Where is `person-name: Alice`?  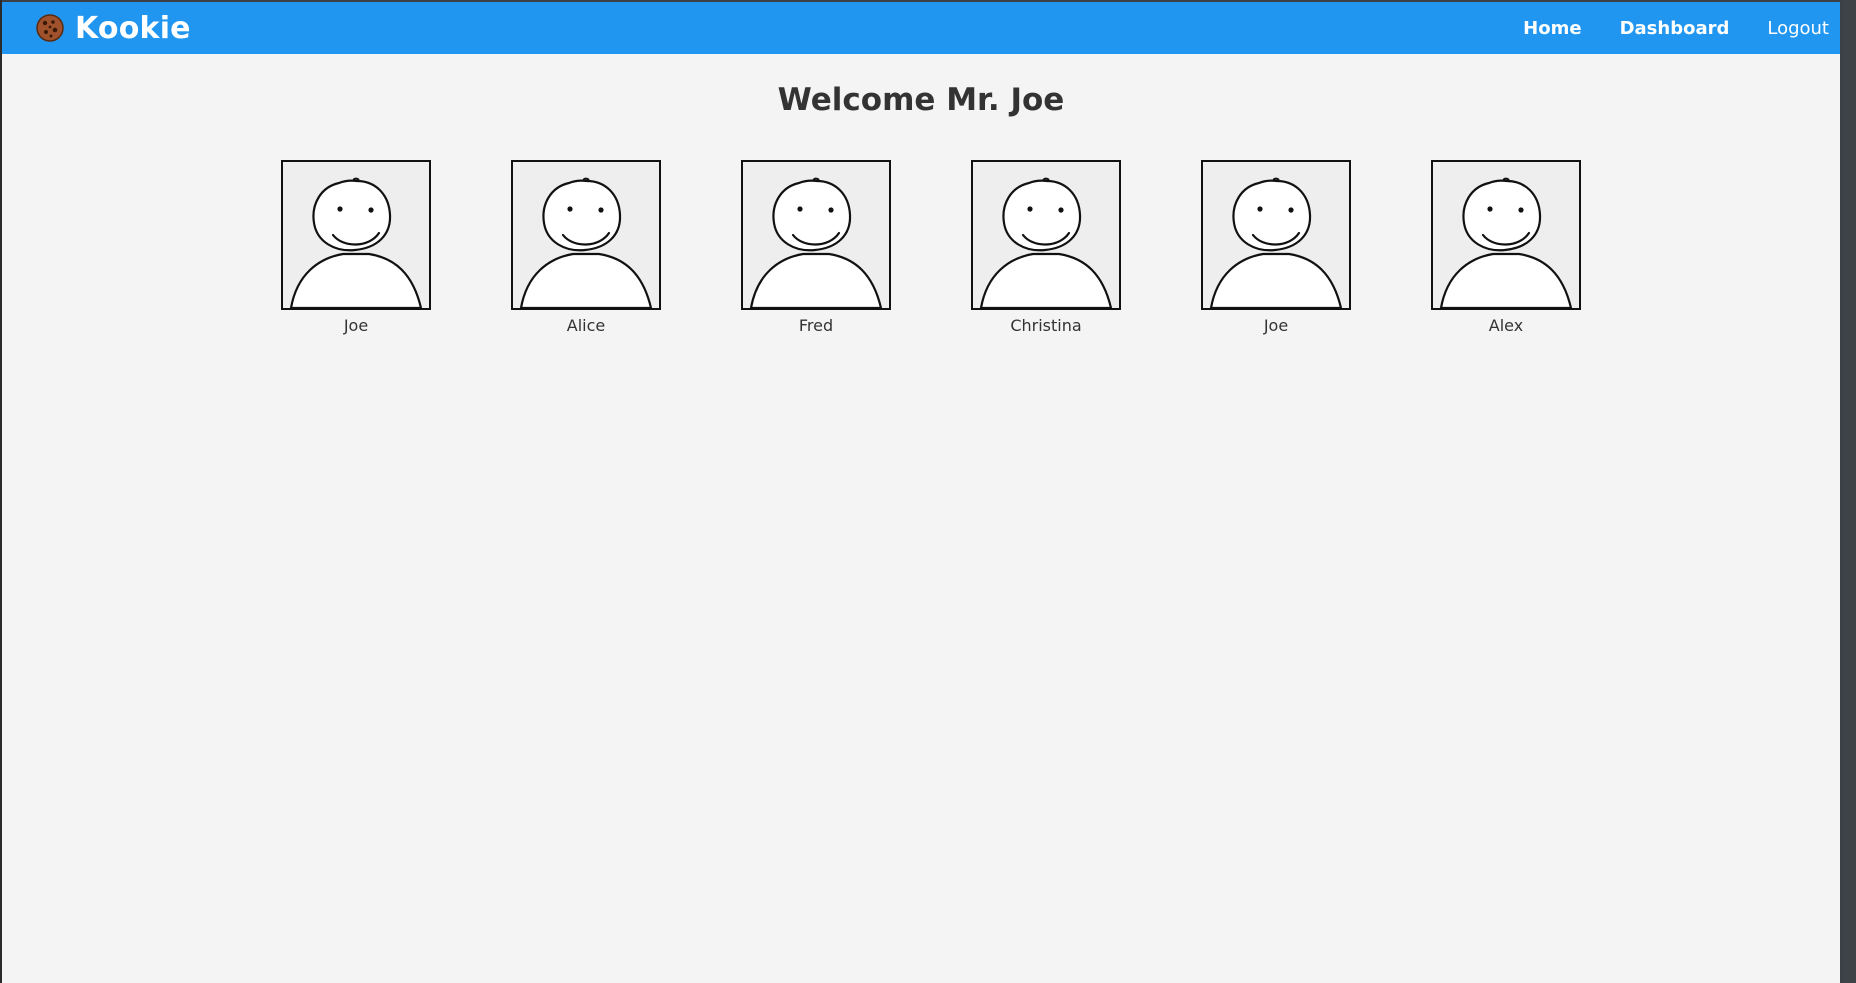
person-name: Alice is located at coordinates (586, 325).